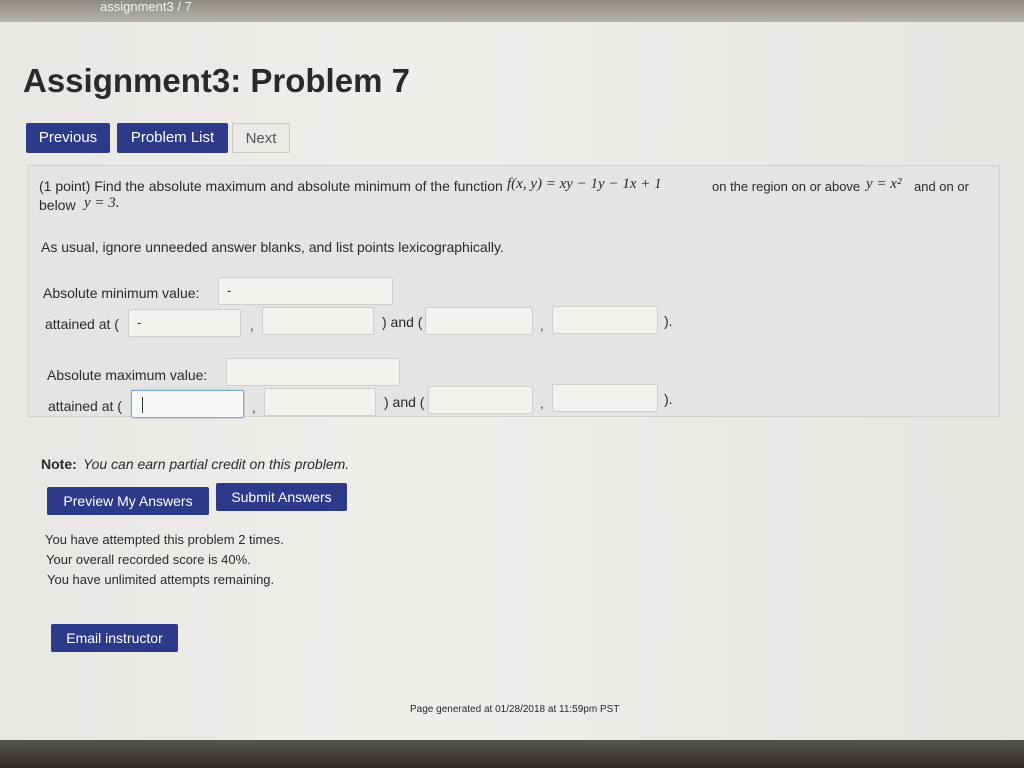 This screenshot has width=1024, height=768. What do you see at coordinates (216, 80) in the screenshot?
I see `page-title: Assignment3: Problem 7` at bounding box center [216, 80].